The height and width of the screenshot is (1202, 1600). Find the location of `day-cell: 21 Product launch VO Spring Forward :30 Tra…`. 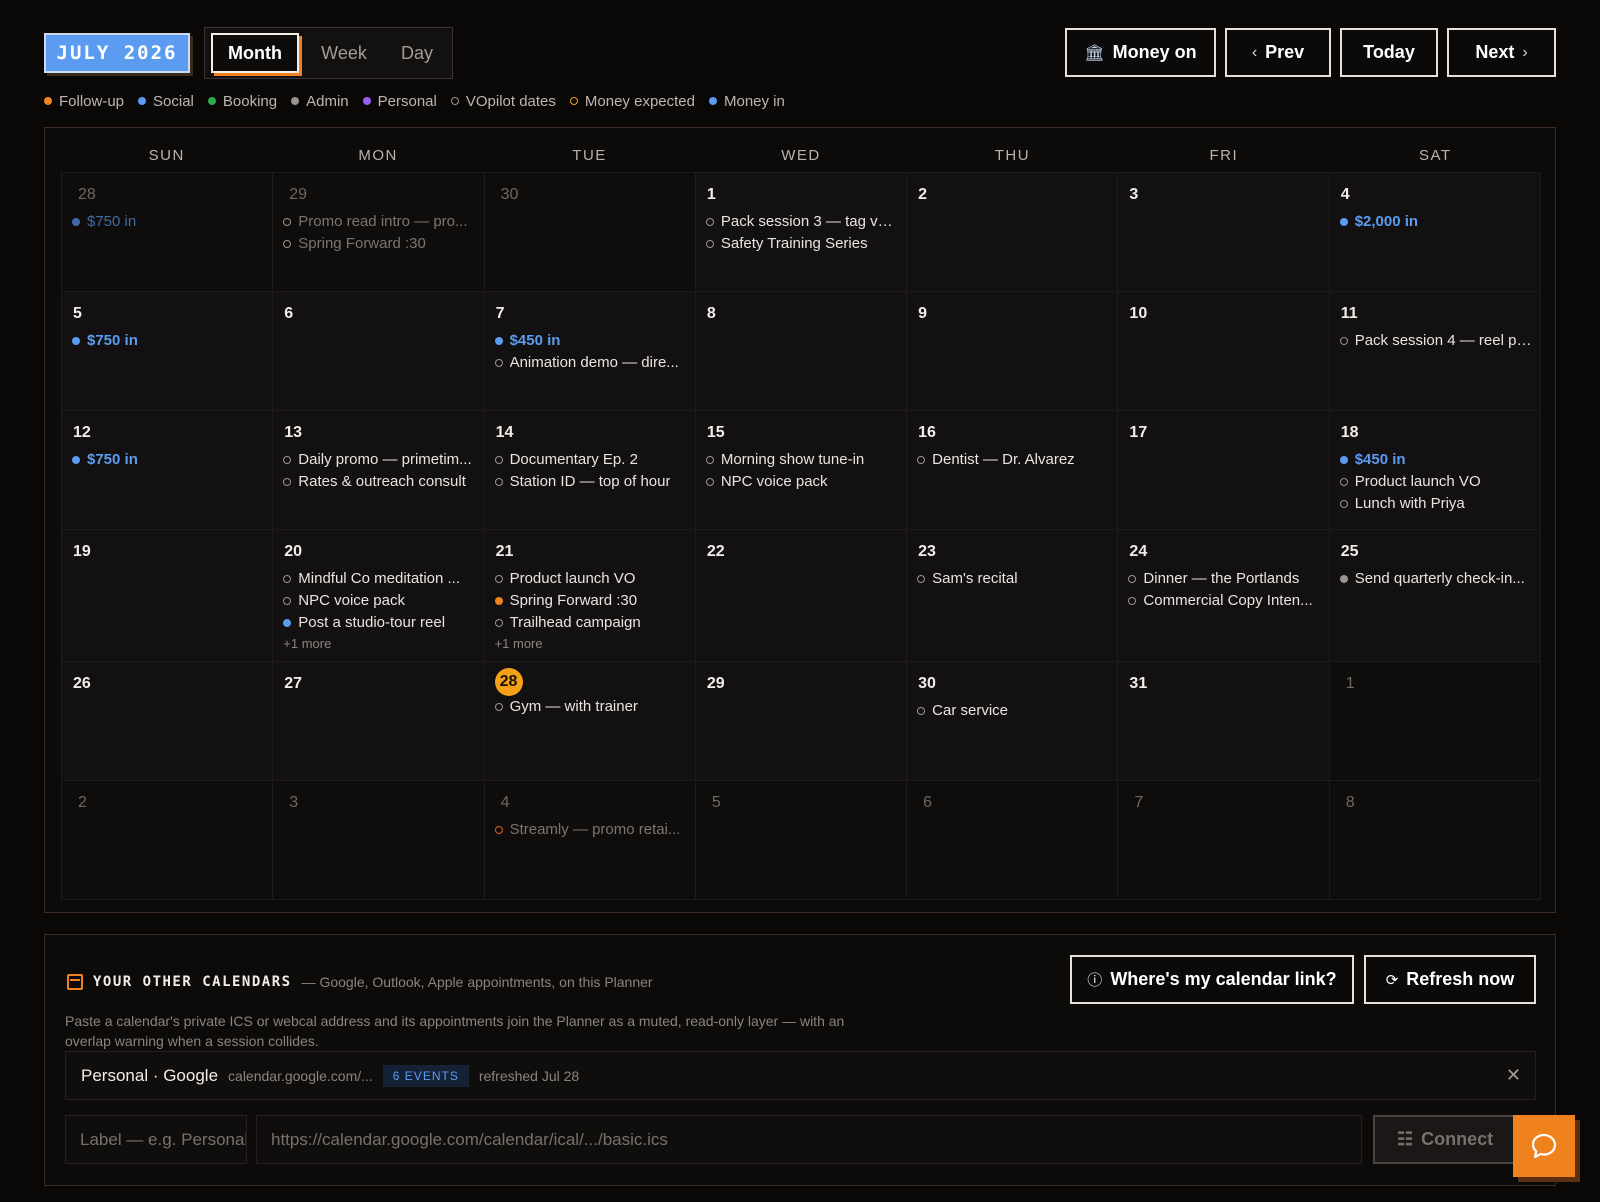

day-cell: 21 Product launch VO Spring Forward :30 Tra… is located at coordinates (590, 596).